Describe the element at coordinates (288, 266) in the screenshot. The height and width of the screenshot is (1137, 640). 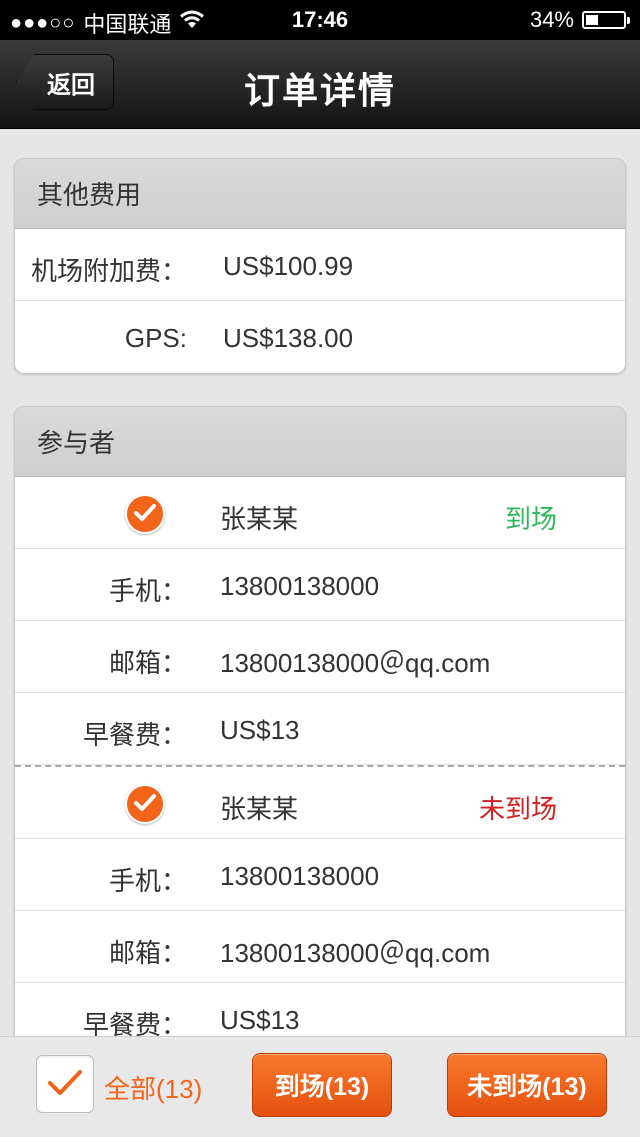
I see `fee-value: US$100.99` at that location.